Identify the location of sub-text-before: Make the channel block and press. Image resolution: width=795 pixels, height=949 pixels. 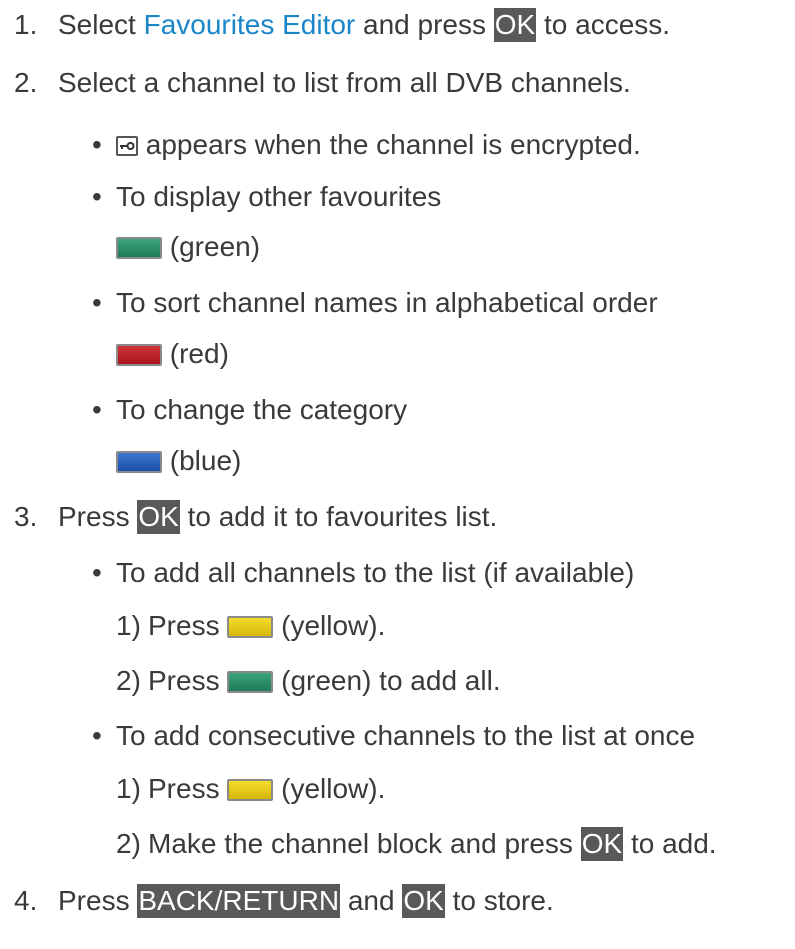
(364, 843).